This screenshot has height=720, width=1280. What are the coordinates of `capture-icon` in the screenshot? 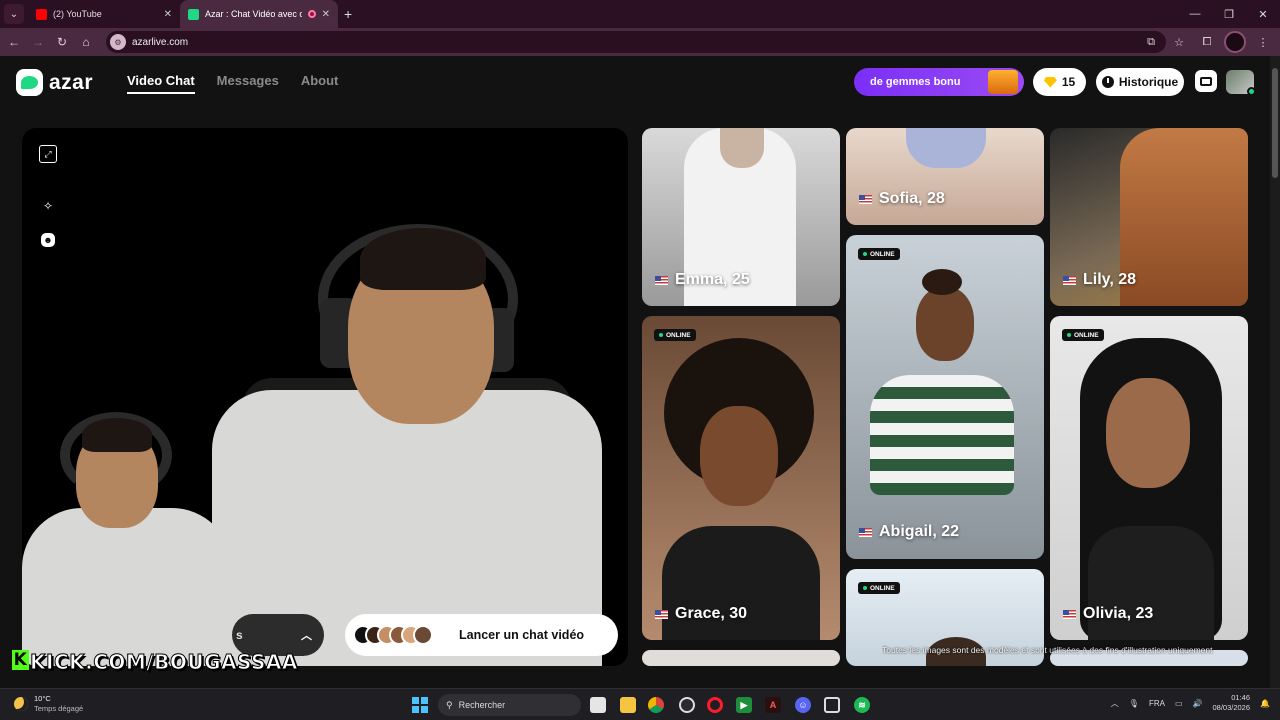 It's located at (832, 705).